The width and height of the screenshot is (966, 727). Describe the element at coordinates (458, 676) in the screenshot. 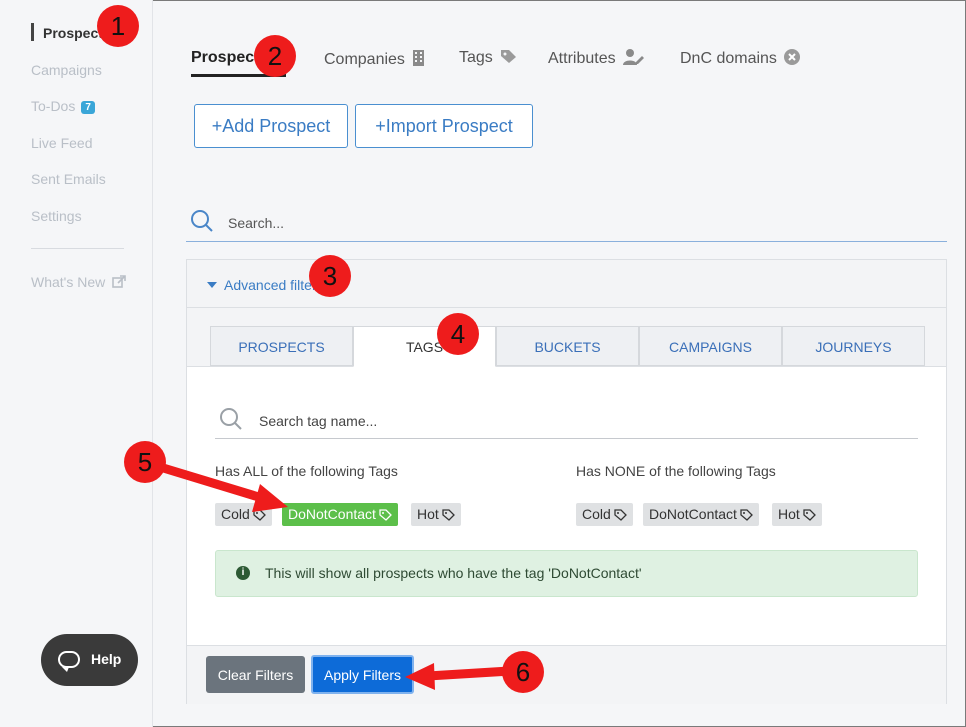

I see `arrow-to-apply` at that location.